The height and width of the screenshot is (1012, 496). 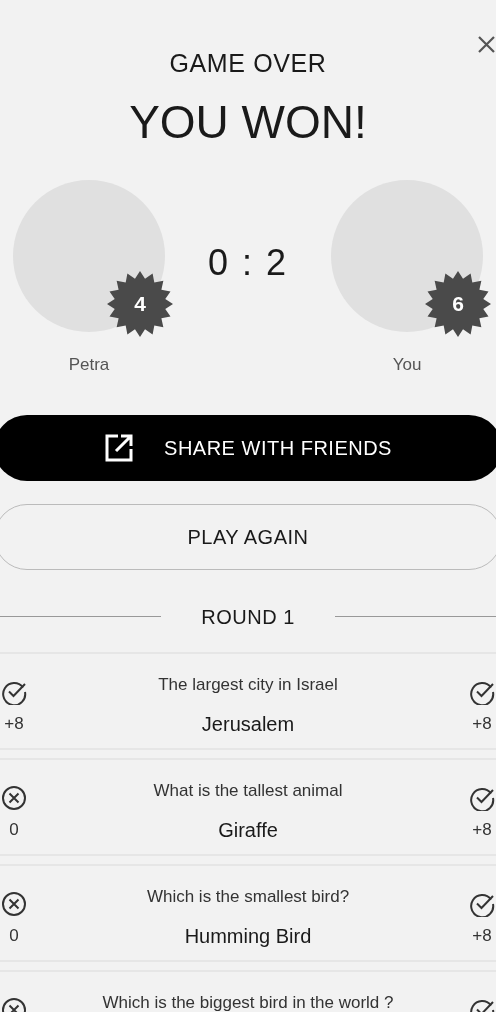 What do you see at coordinates (248, 617) in the screenshot?
I see `round-heading: ROUND 1` at bounding box center [248, 617].